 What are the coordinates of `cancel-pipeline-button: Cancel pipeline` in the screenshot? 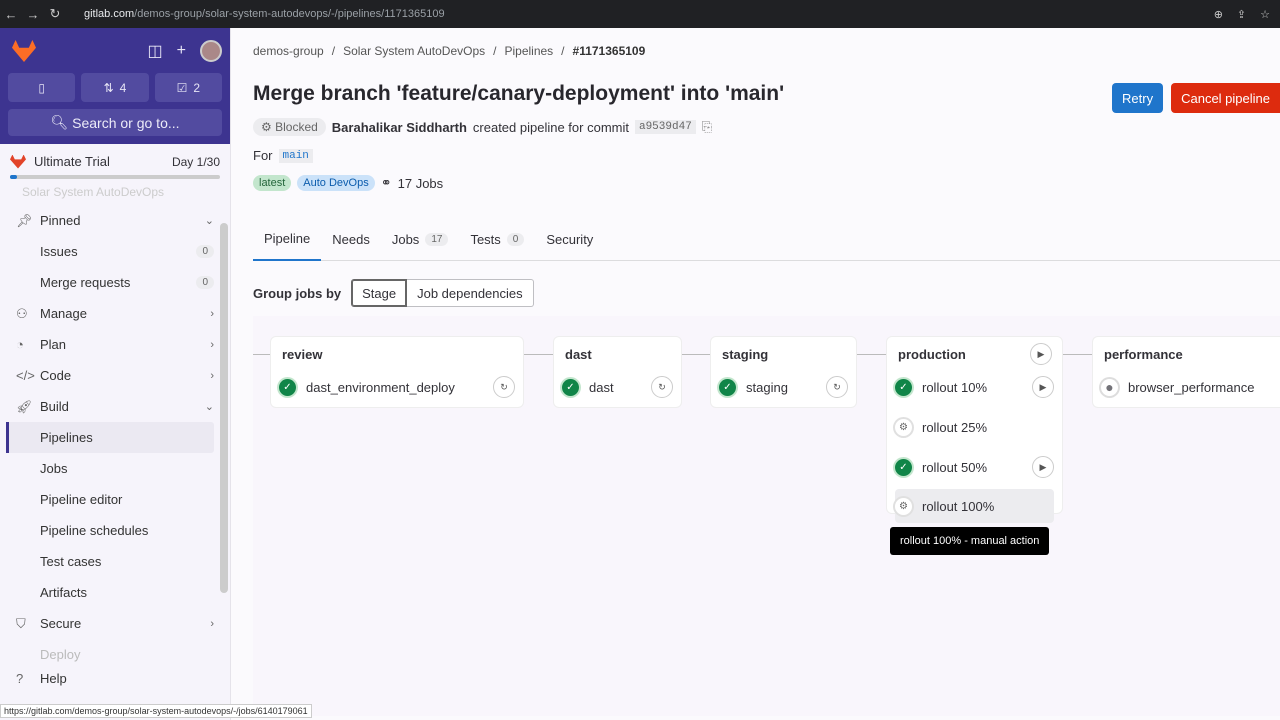 It's located at (1225, 98).